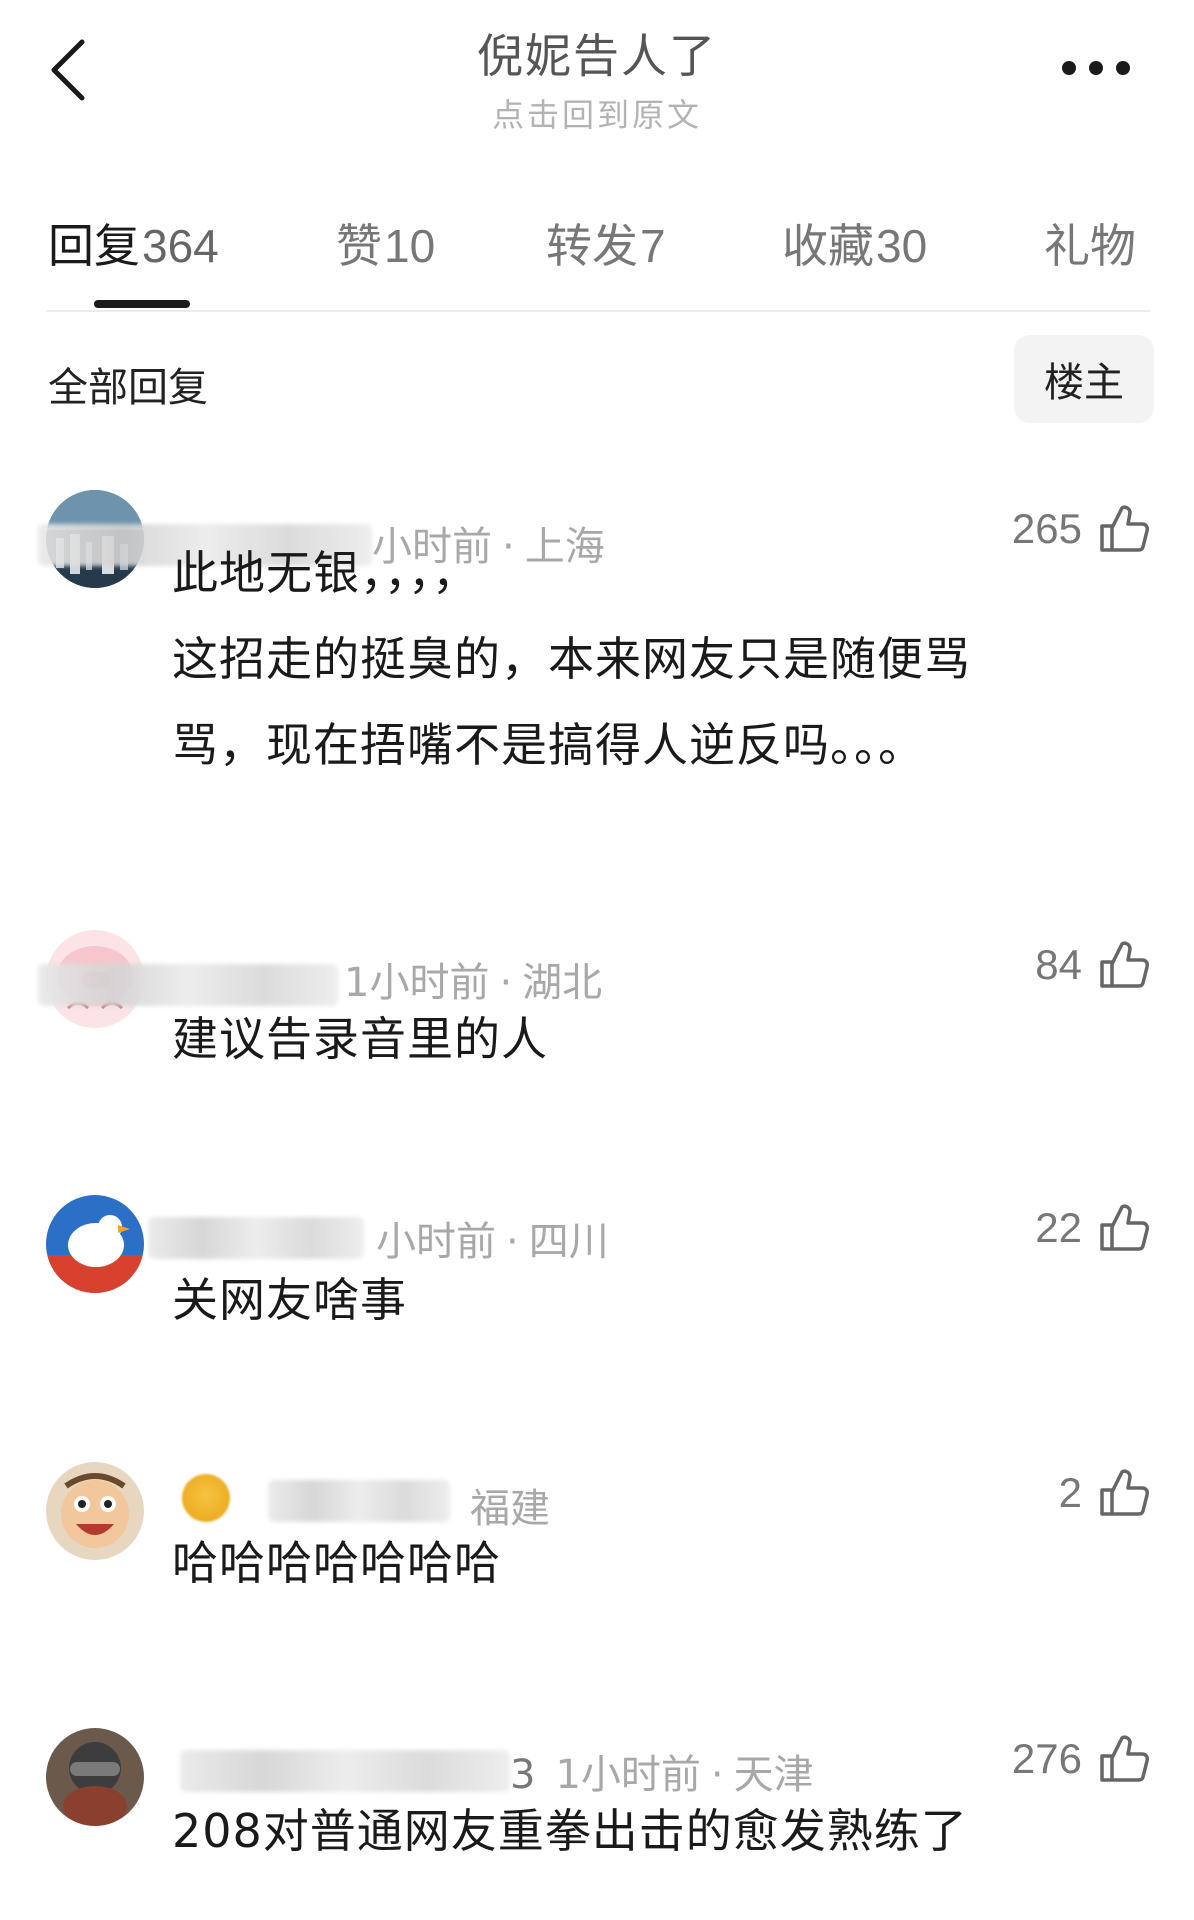  Describe the element at coordinates (598, 311) in the screenshot. I see `divider` at that location.